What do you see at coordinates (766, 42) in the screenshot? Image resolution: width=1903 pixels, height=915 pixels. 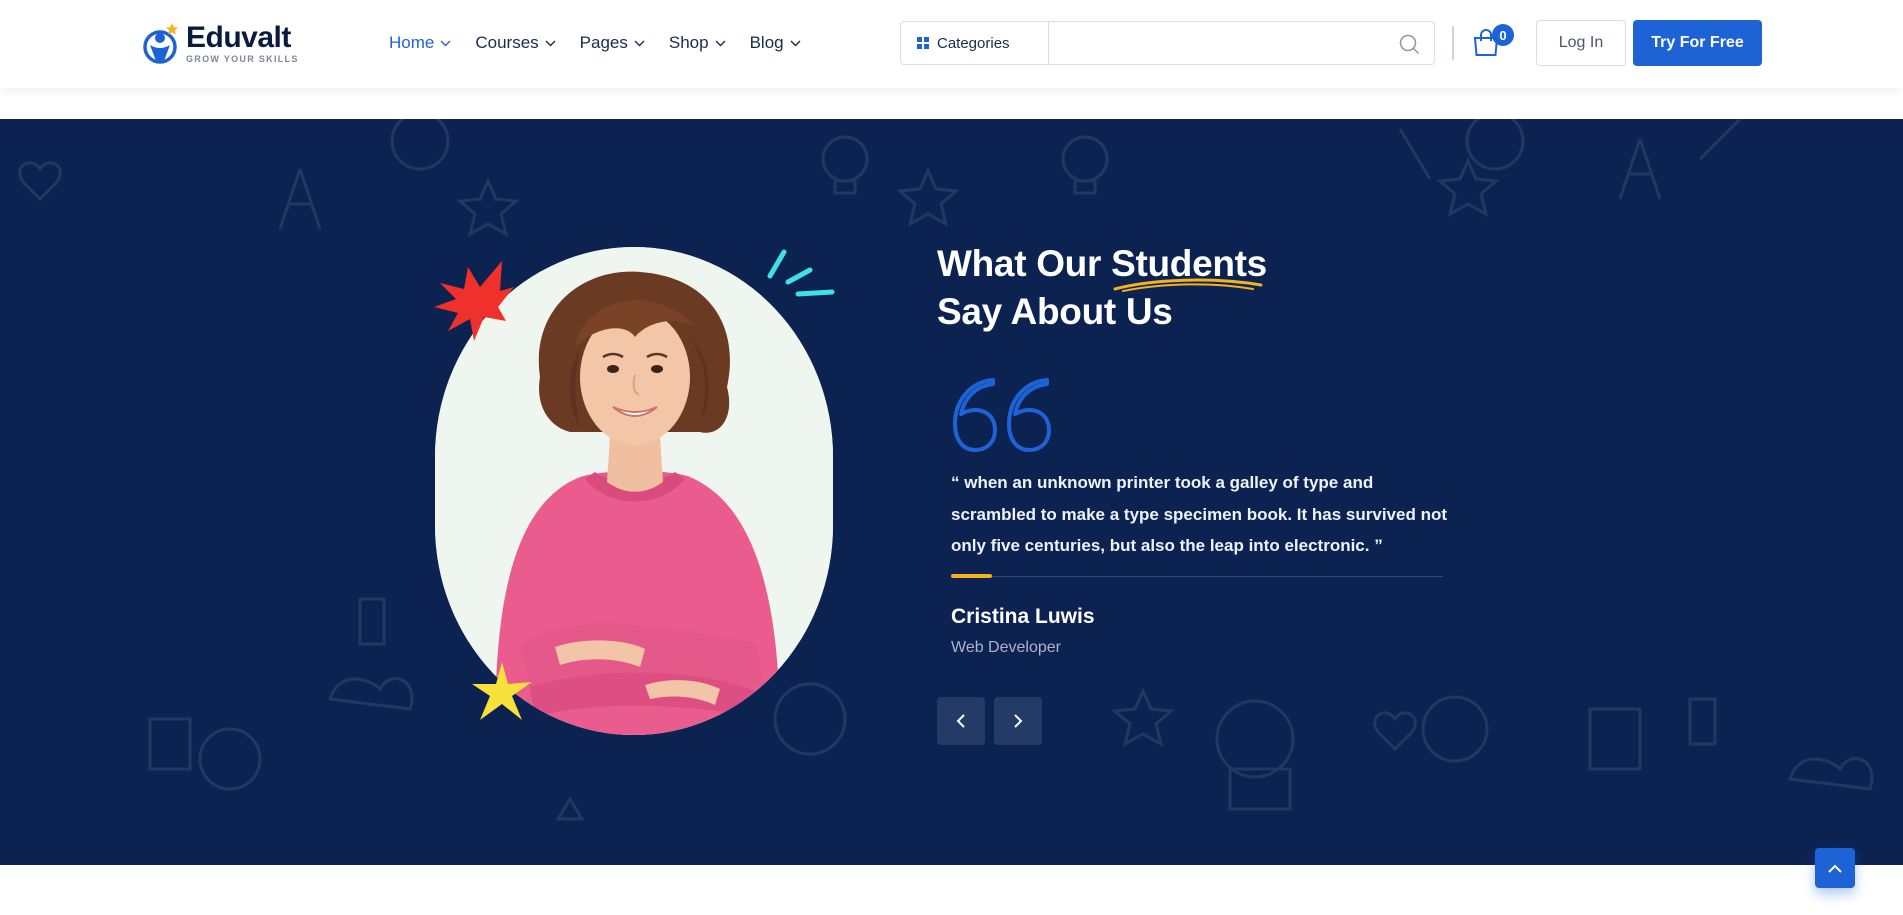 I see `nav-item-label: Blog` at bounding box center [766, 42].